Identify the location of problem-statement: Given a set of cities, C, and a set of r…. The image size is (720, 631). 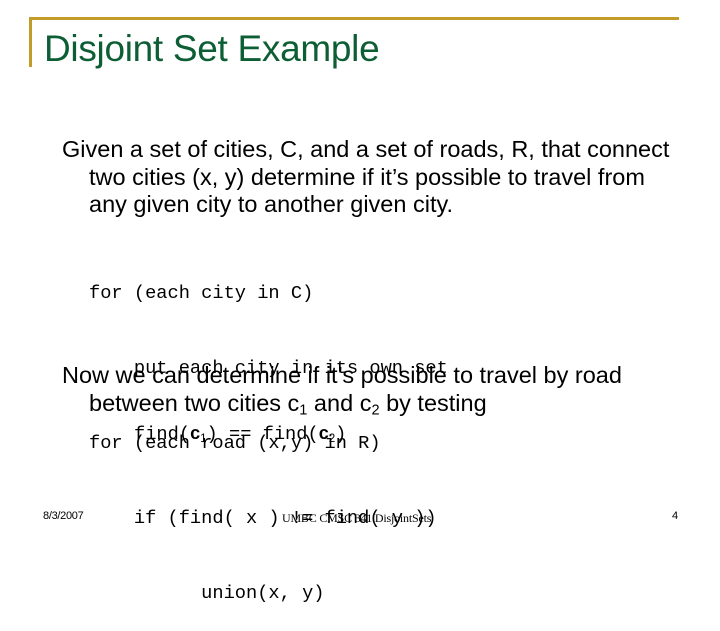
(366, 176).